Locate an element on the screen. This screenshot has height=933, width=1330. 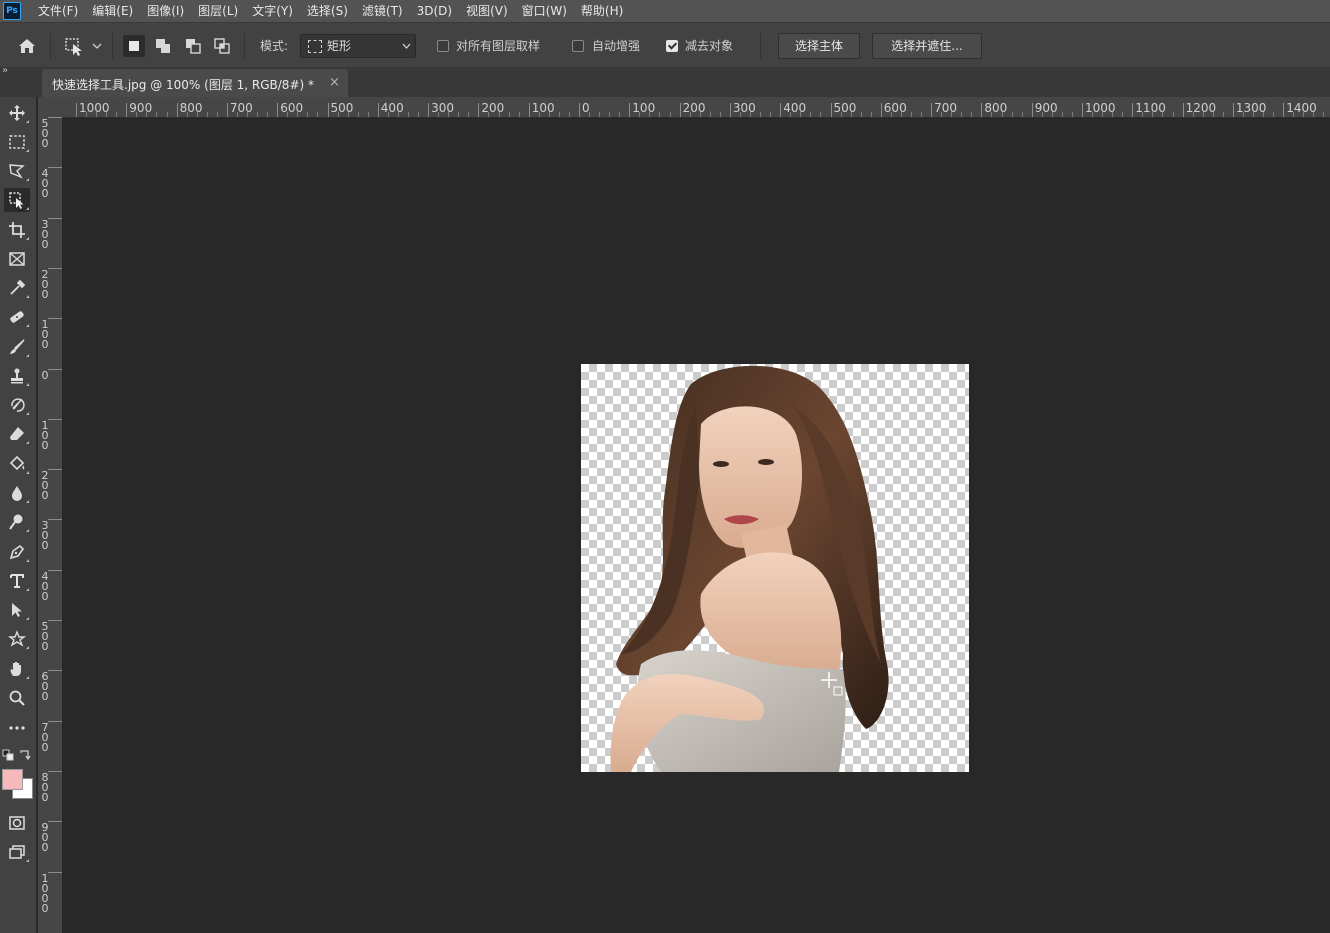
subtract-object-checkbox is located at coordinates (672, 46).